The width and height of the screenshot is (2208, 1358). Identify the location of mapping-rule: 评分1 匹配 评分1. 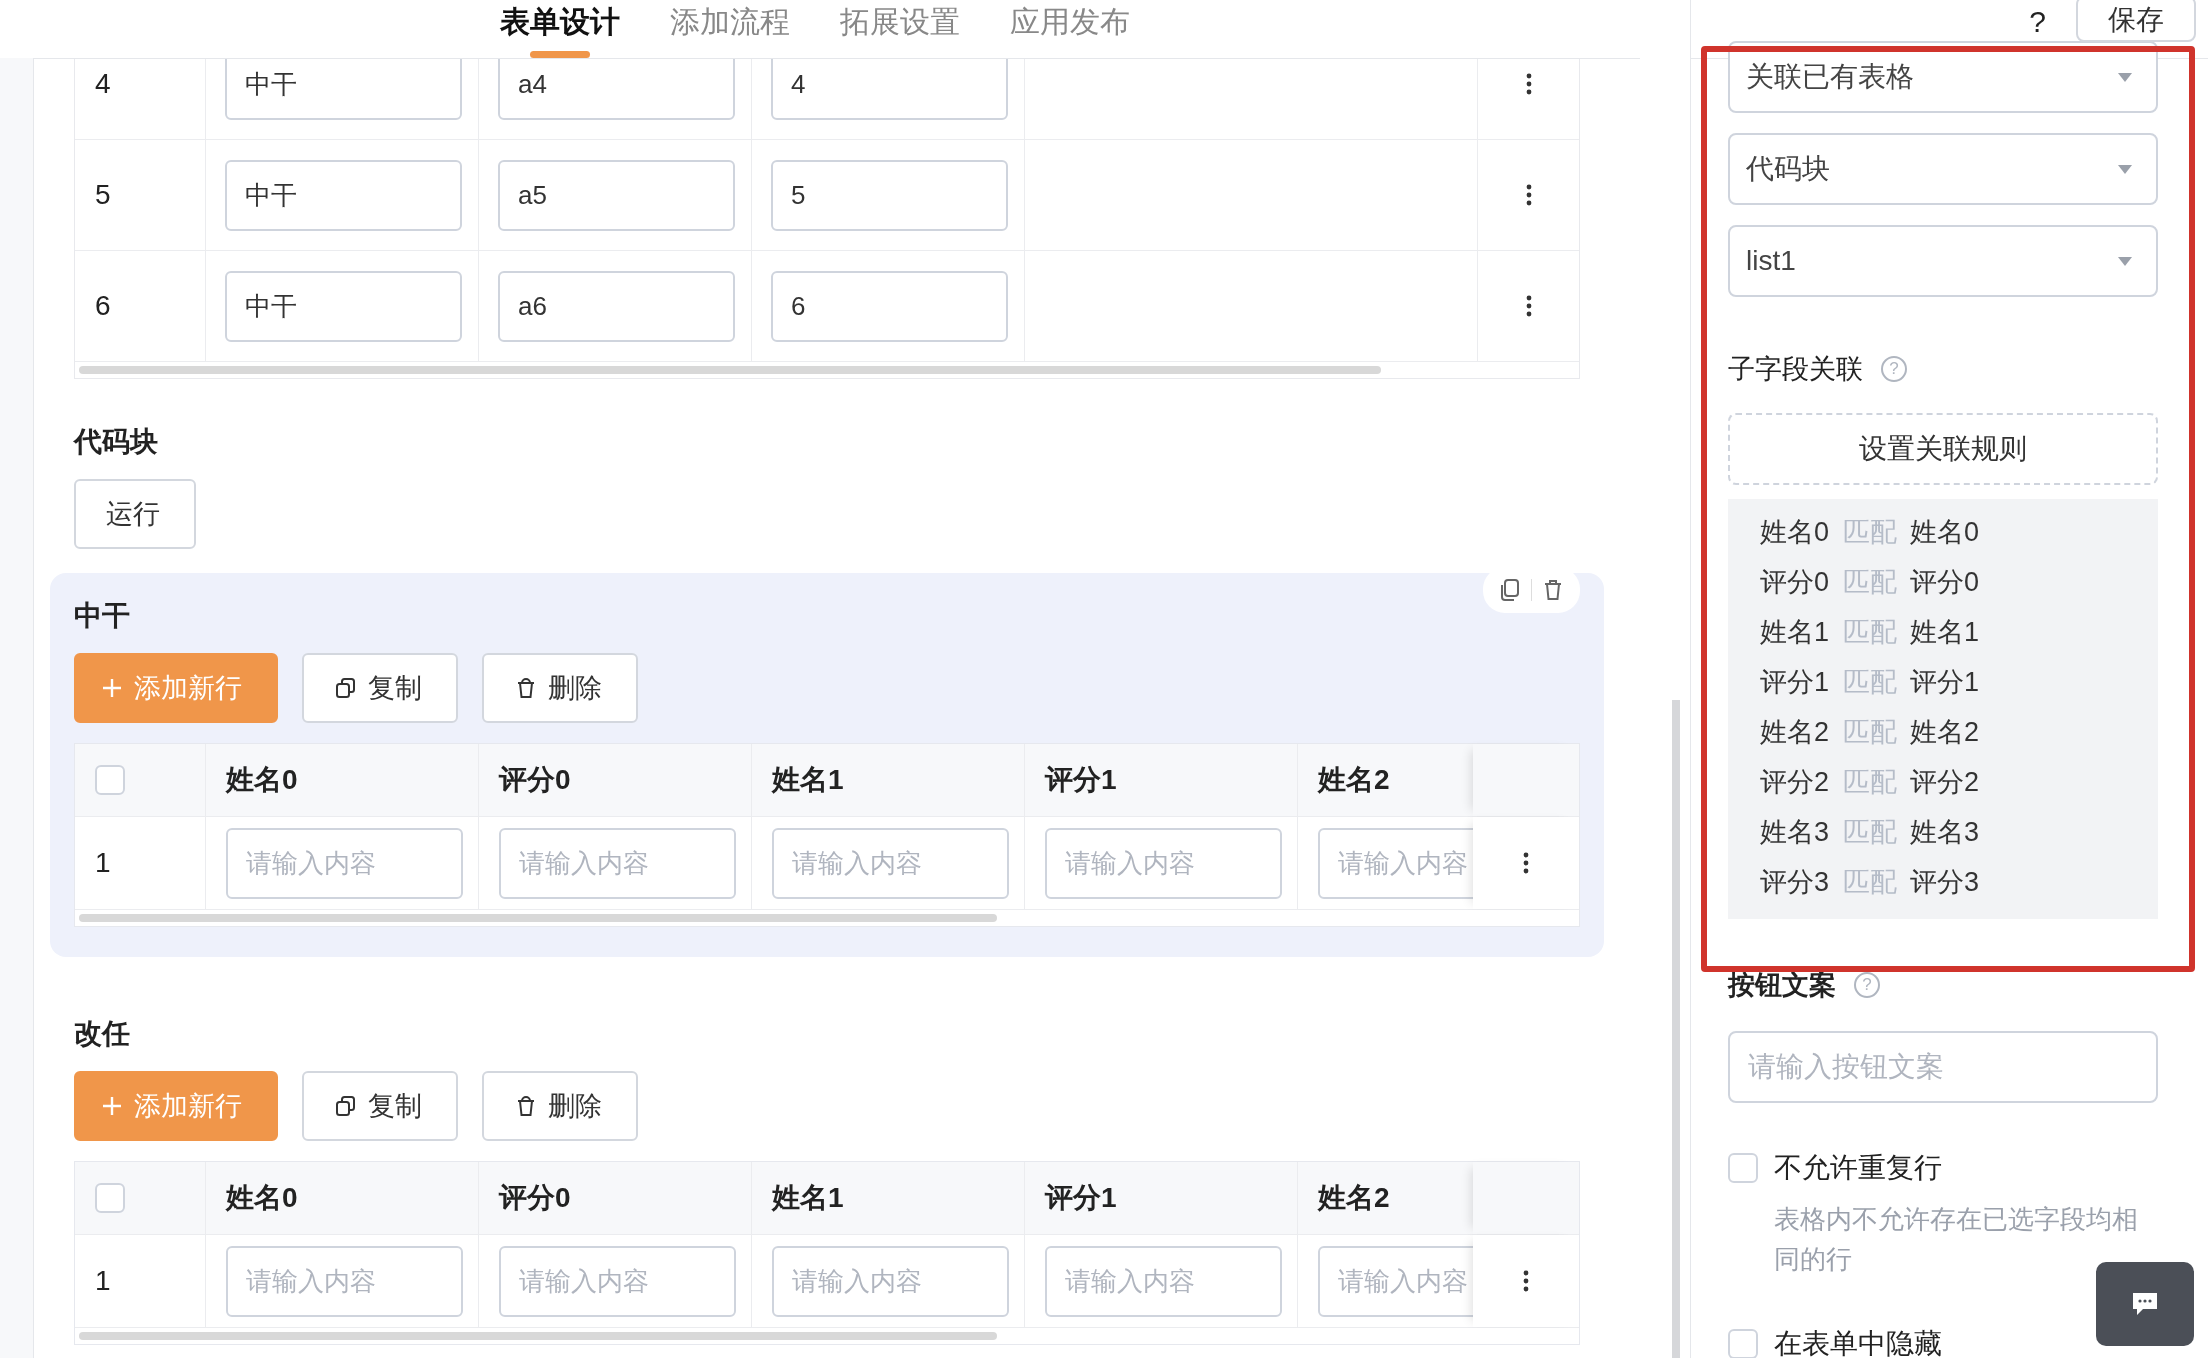
(1870, 682).